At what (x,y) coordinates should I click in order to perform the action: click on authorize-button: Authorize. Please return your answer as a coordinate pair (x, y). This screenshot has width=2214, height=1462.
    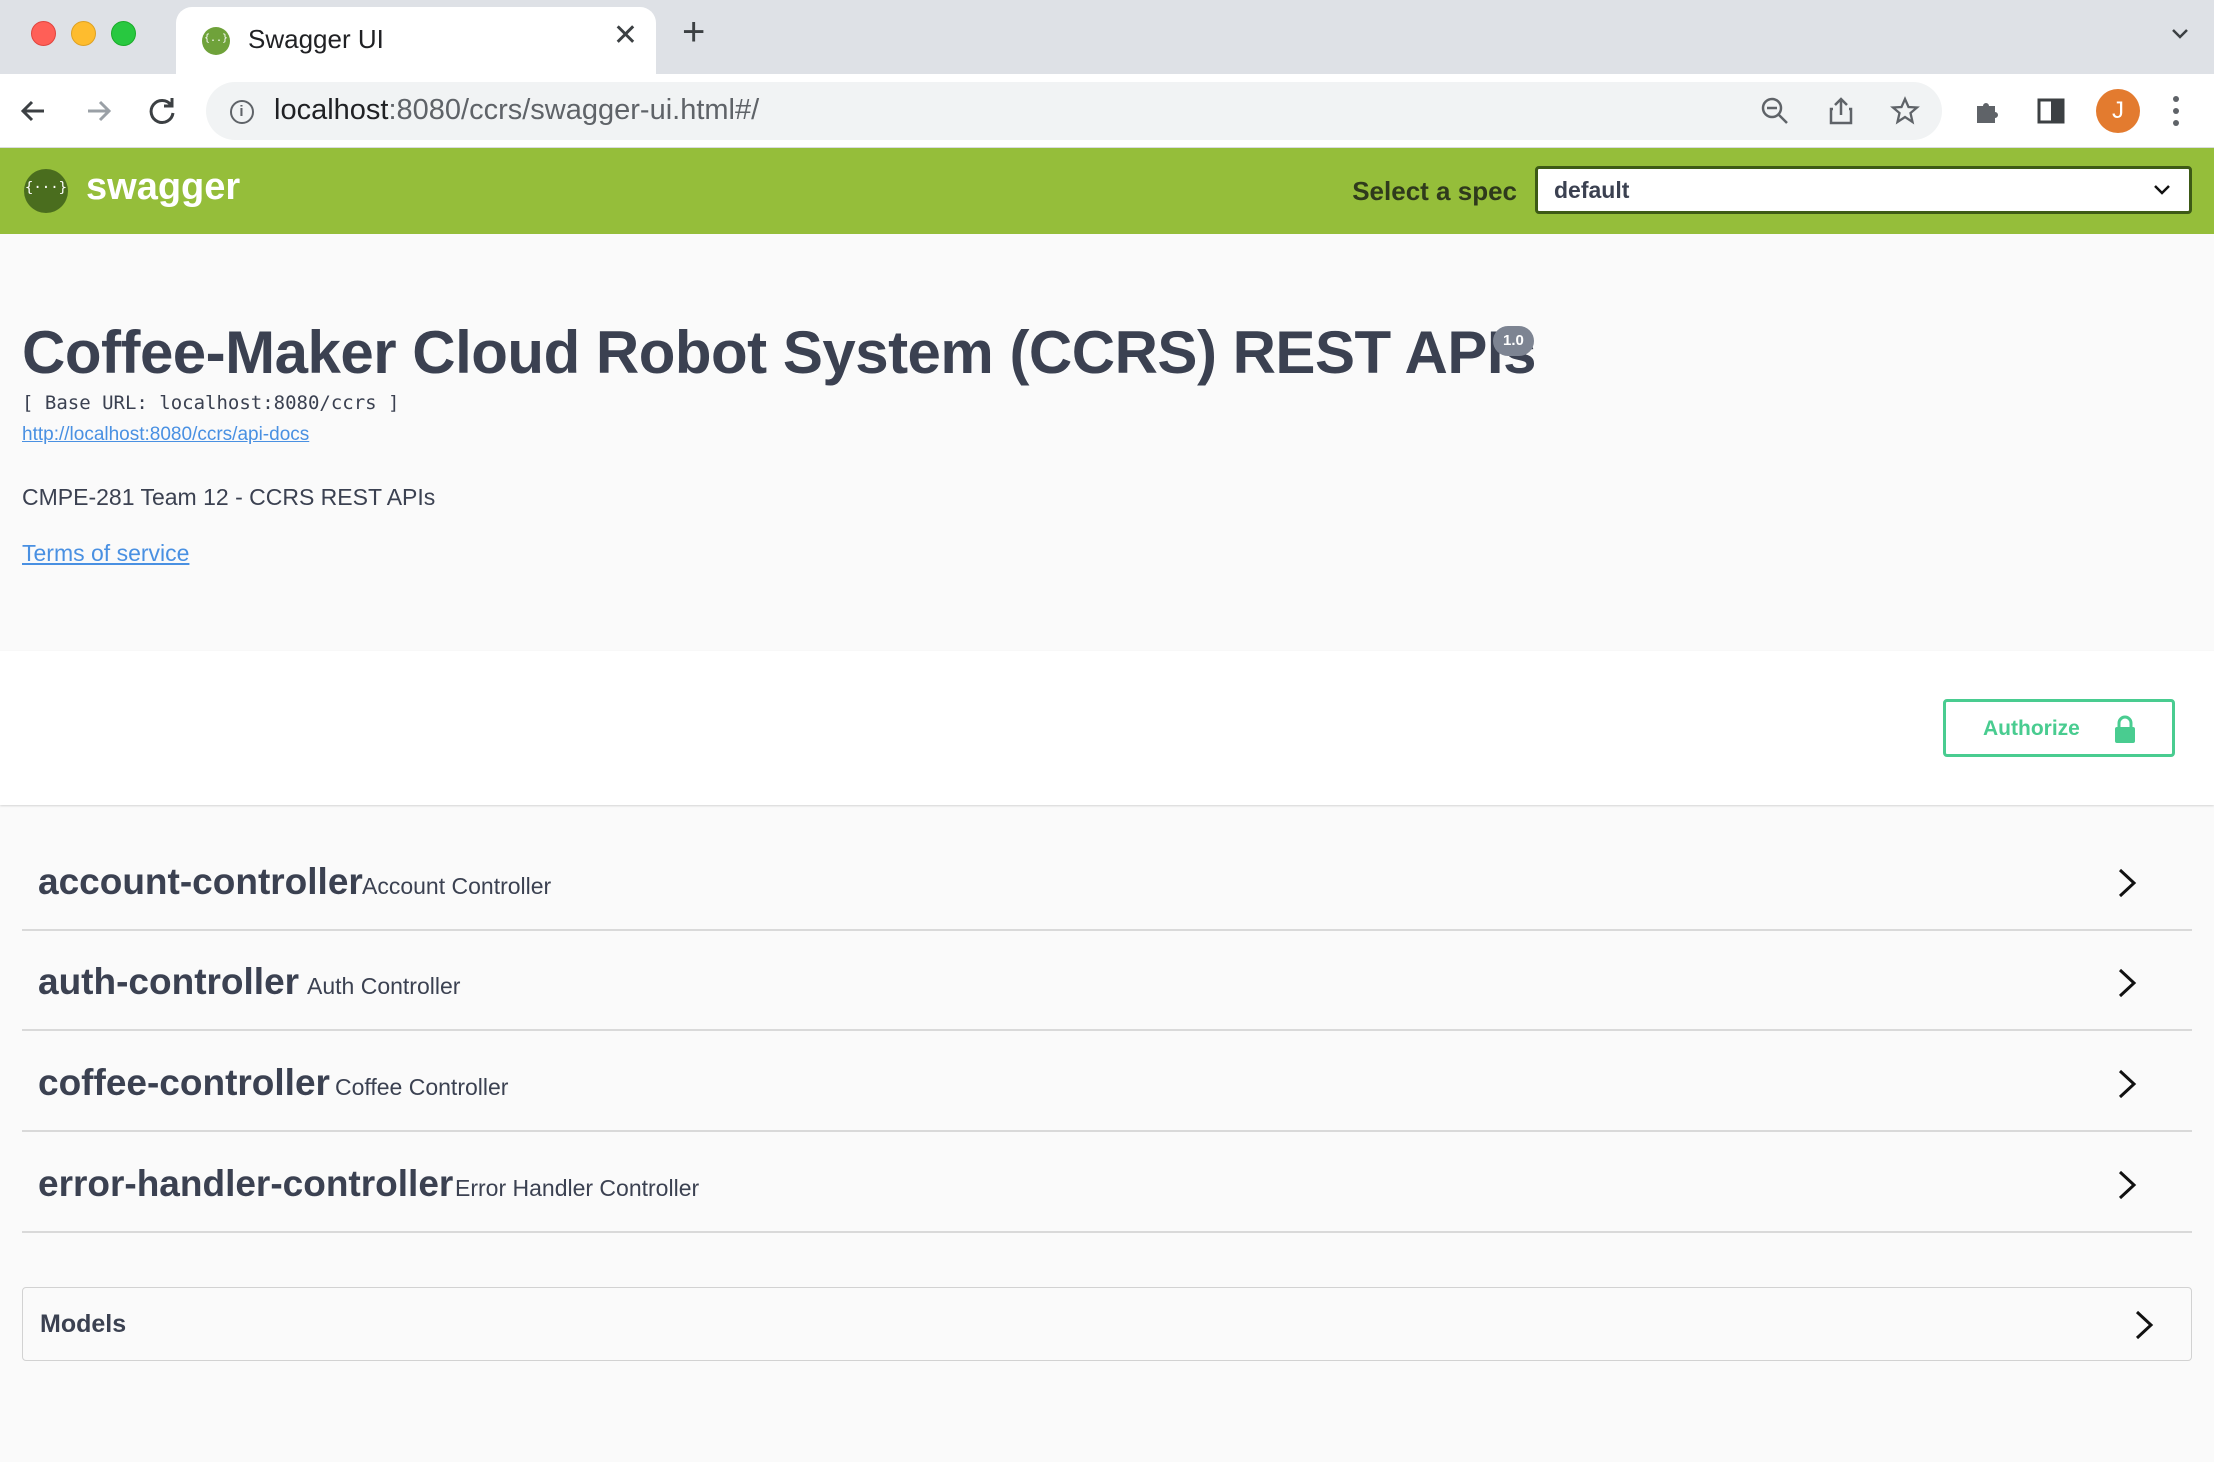
    Looking at the image, I should click on (2059, 728).